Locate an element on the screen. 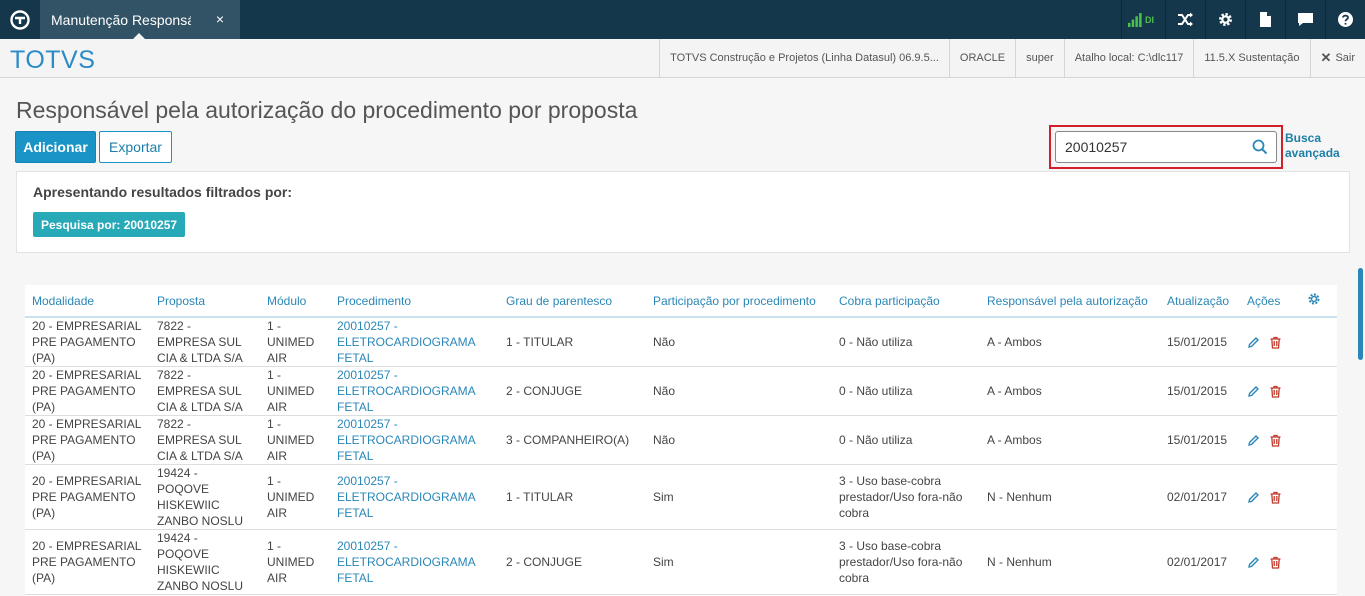 This screenshot has width=1365, height=596. col-modulo: Módulo is located at coordinates (295, 301).